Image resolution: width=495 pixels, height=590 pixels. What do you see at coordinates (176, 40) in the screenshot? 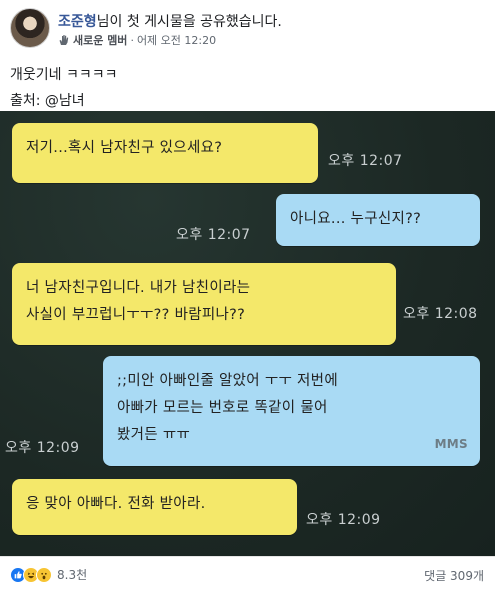
I see `post-timestamp: 어제 오전 12:20` at bounding box center [176, 40].